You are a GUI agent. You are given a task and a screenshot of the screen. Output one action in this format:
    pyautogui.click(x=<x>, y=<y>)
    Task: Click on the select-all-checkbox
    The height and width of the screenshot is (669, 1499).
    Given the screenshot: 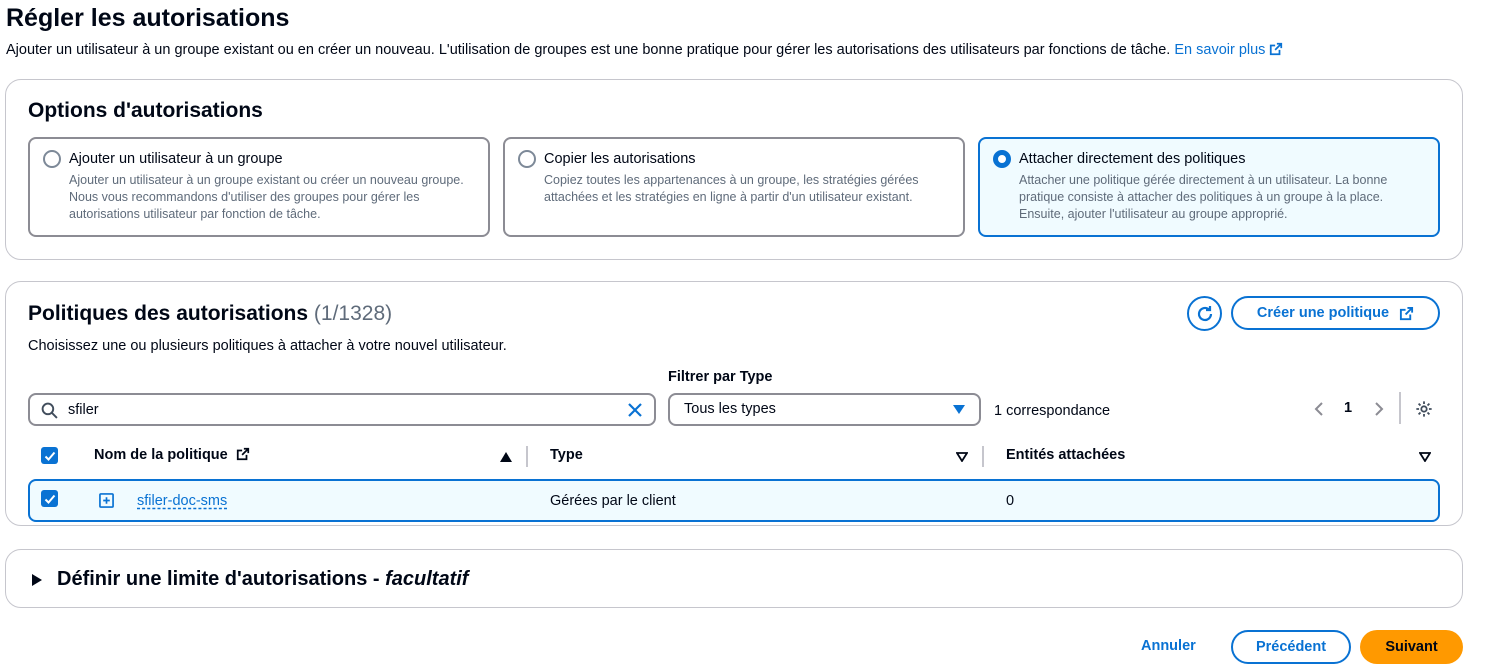 What is the action you would take?
    pyautogui.click(x=49, y=455)
    